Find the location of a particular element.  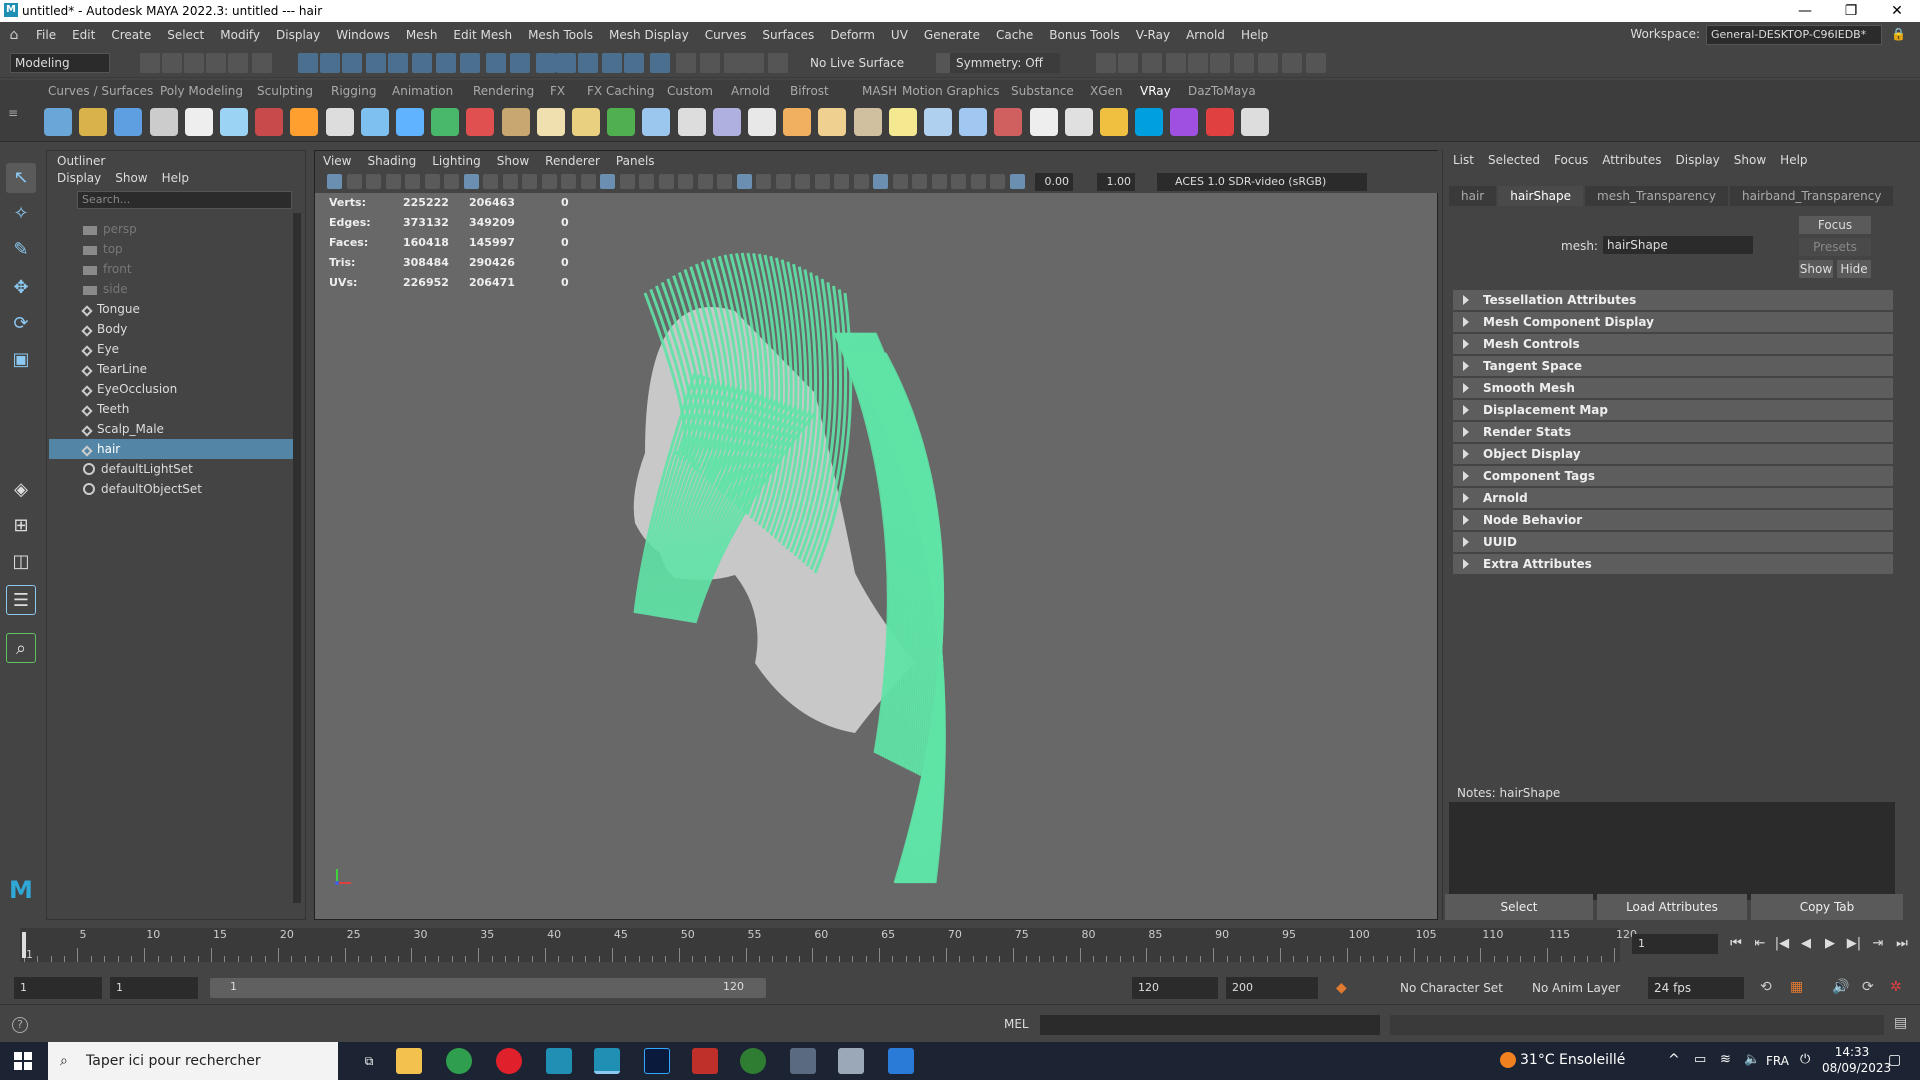

weather-icon is located at coordinates (1508, 1060).